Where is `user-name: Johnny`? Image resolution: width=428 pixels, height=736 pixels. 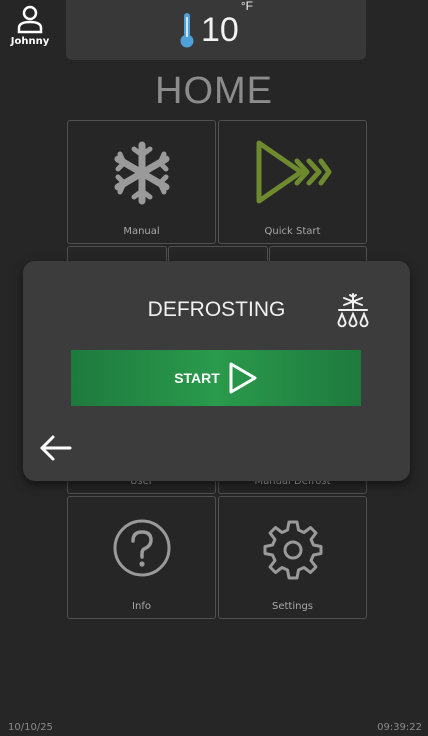
user-name: Johnny is located at coordinates (30, 41).